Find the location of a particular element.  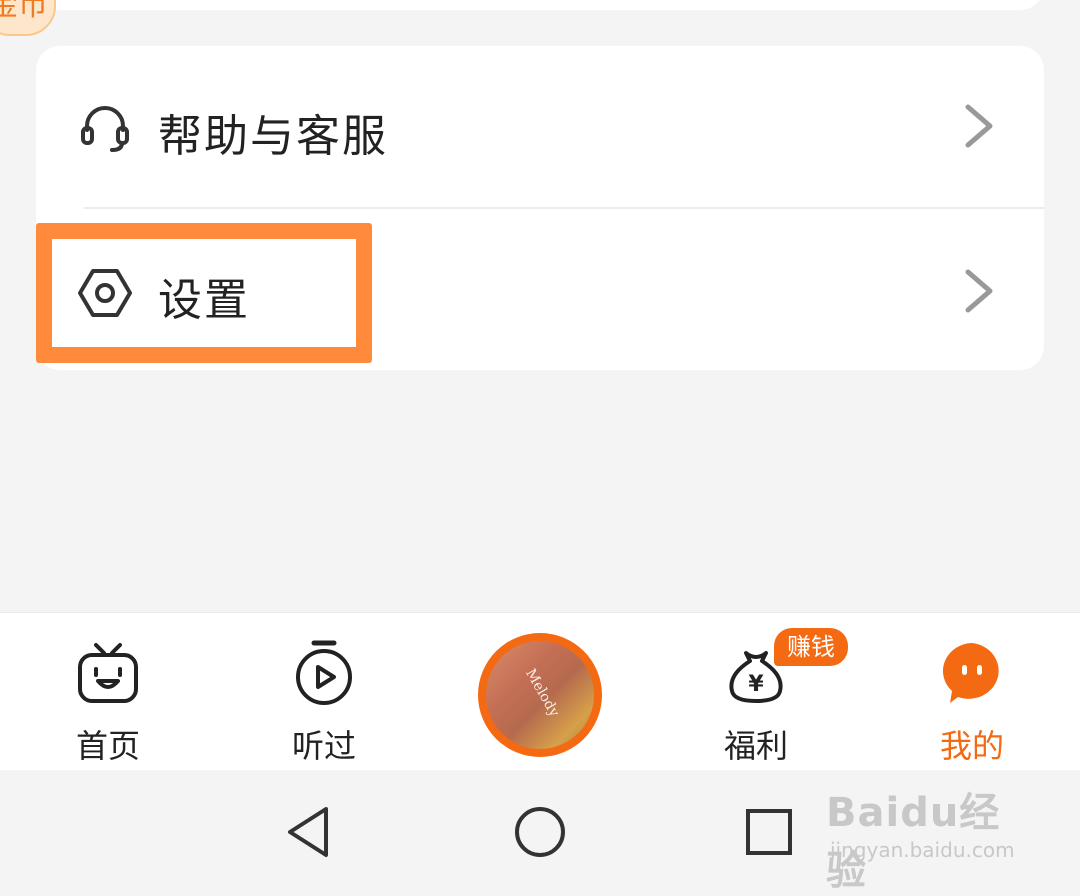

headset-icon is located at coordinates (105, 129).